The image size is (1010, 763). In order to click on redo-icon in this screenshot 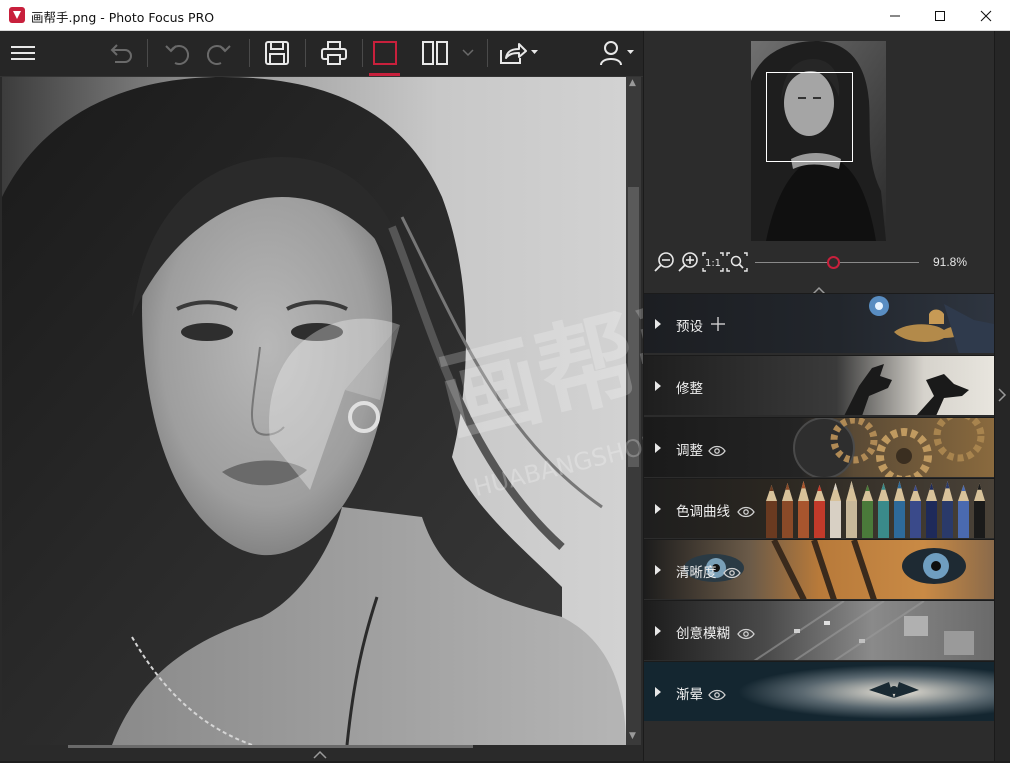, I will do `click(220, 53)`.